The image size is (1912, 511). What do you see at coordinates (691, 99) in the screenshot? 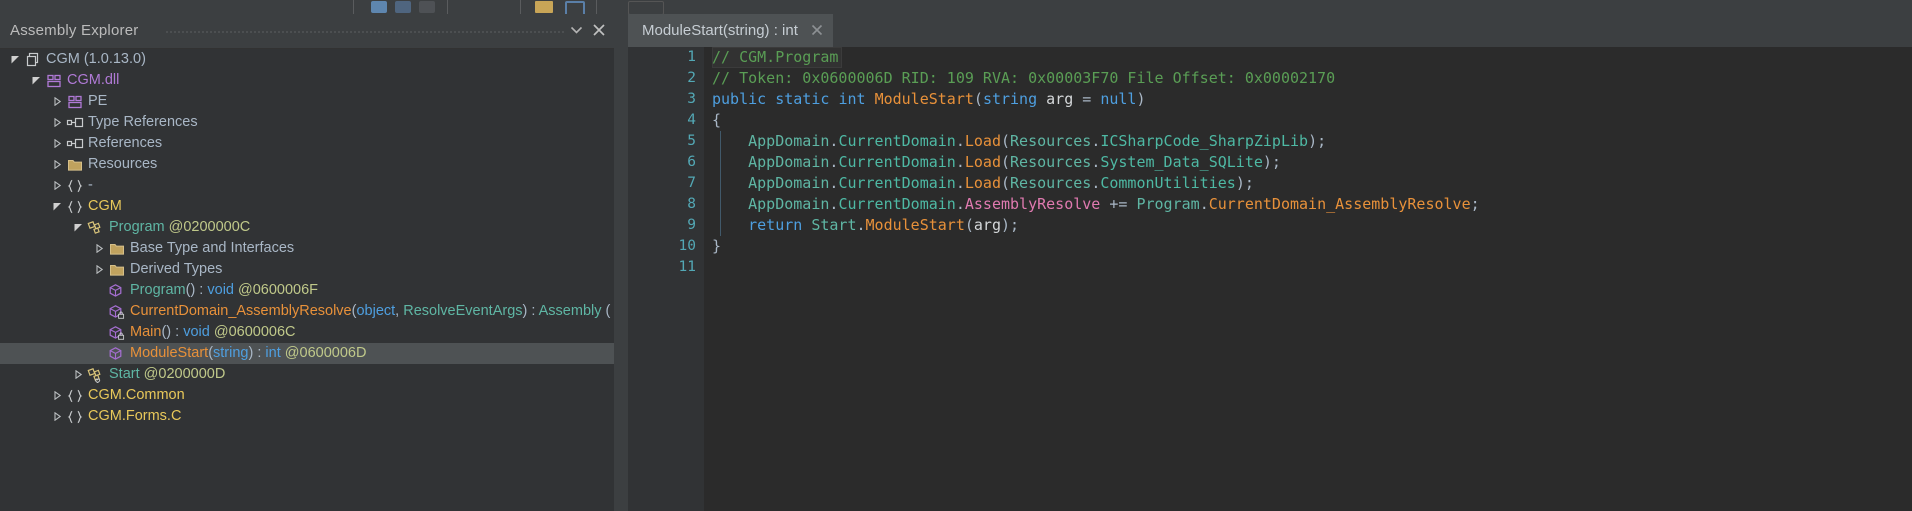
I see `line-number: 3` at bounding box center [691, 99].